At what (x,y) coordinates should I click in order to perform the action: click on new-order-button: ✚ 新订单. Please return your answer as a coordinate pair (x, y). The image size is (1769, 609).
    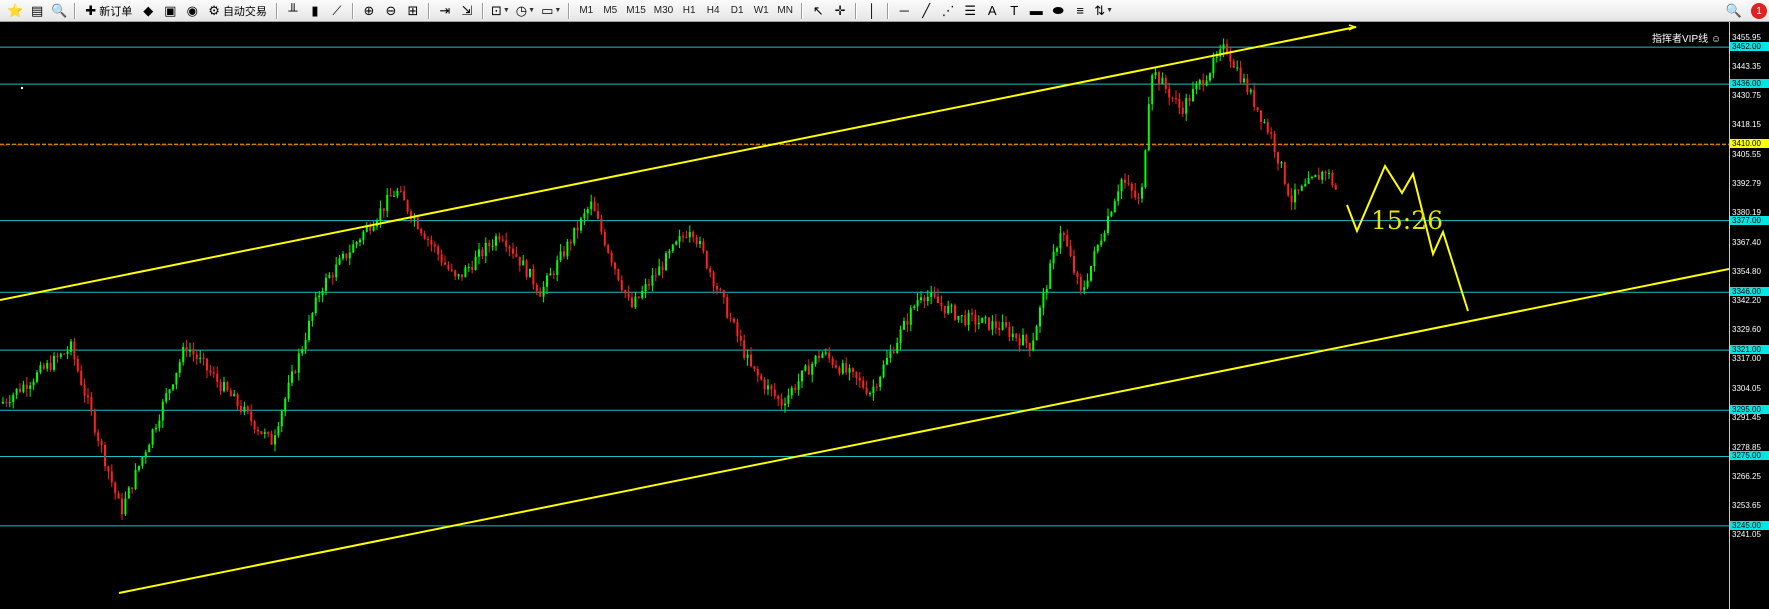
    Looking at the image, I should click on (108, 11).